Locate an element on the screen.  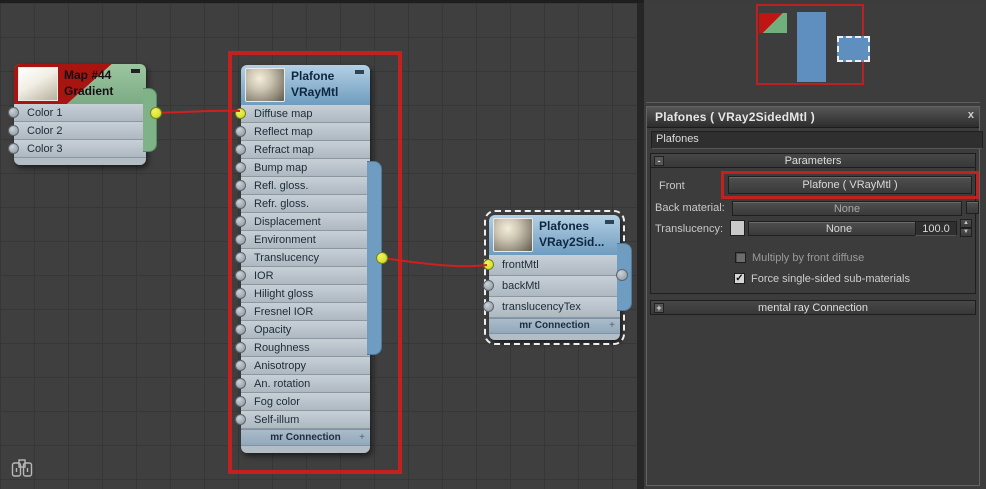
back-material-enable-checkbox is located at coordinates (972, 207).